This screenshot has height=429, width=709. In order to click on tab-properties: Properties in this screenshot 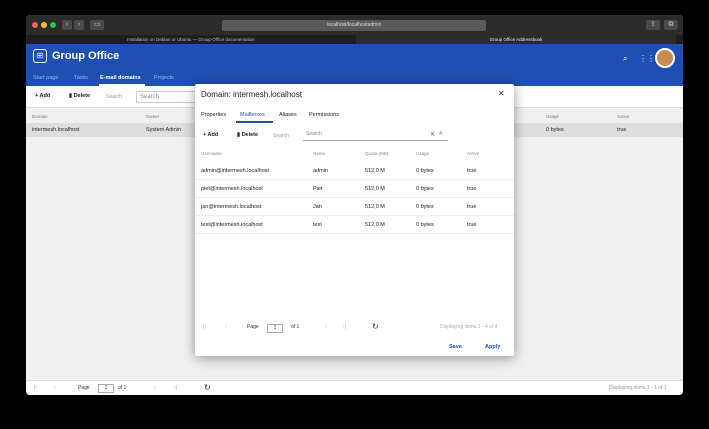, I will do `click(213, 115)`.